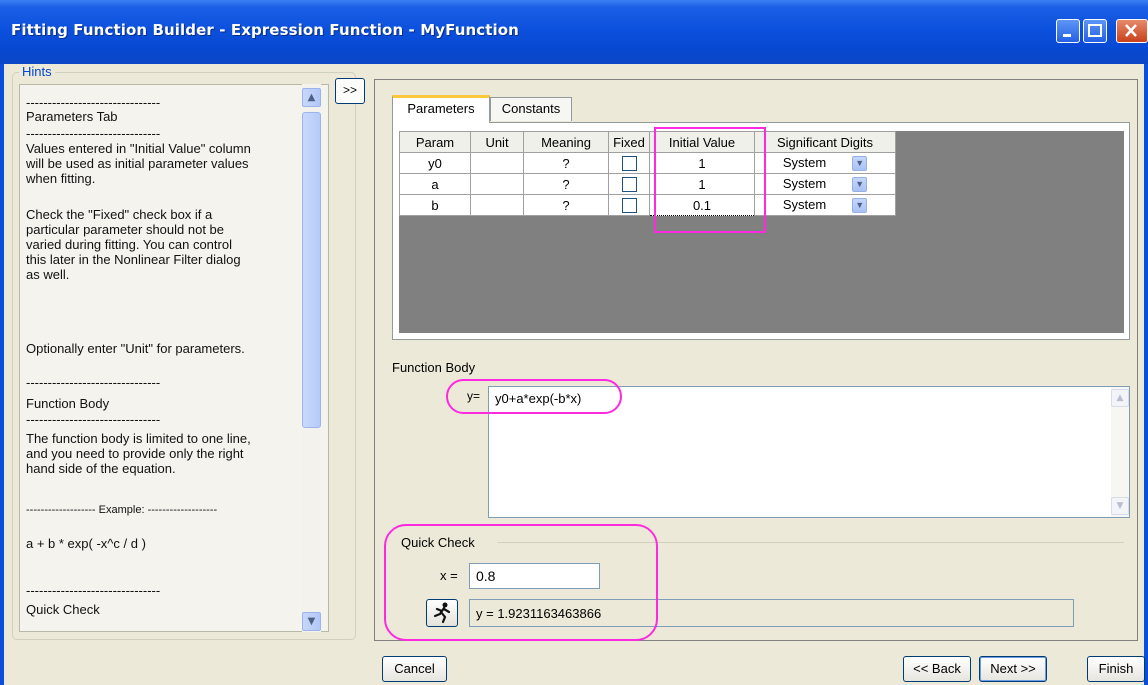 The width and height of the screenshot is (1148, 685). What do you see at coordinates (86, 543) in the screenshot?
I see `hint-example: a + b * exp( -x^c / d )` at bounding box center [86, 543].